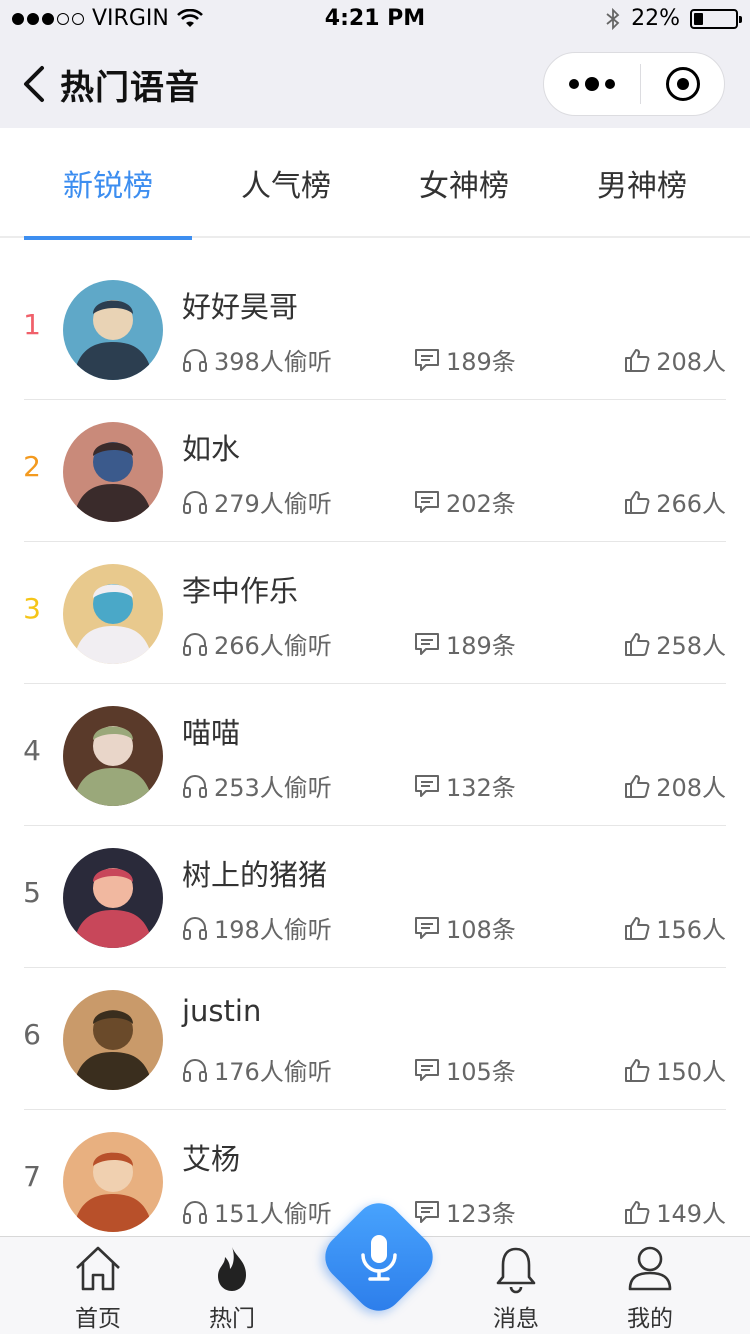  What do you see at coordinates (650, 1285) in the screenshot?
I see `tabbar-mine: 我的` at bounding box center [650, 1285].